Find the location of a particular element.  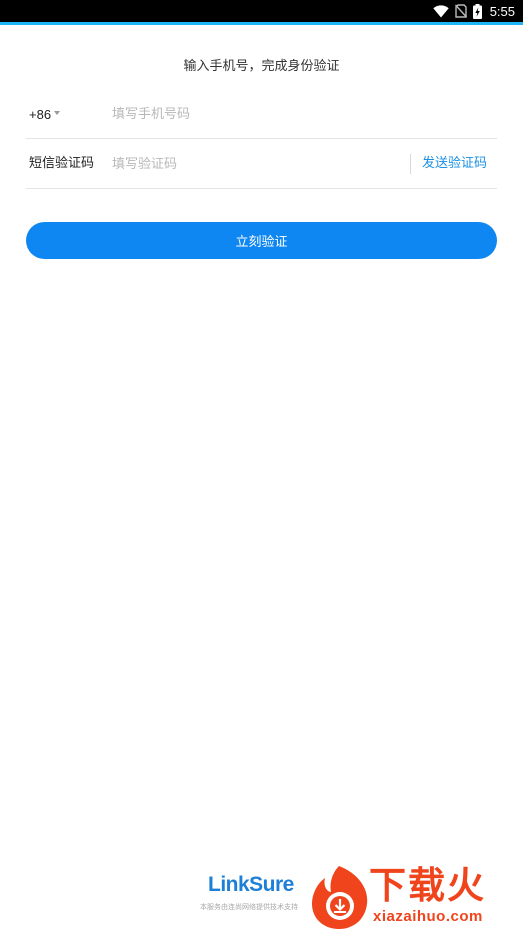

sms-code-label: 短信验证码 is located at coordinates (62, 163).